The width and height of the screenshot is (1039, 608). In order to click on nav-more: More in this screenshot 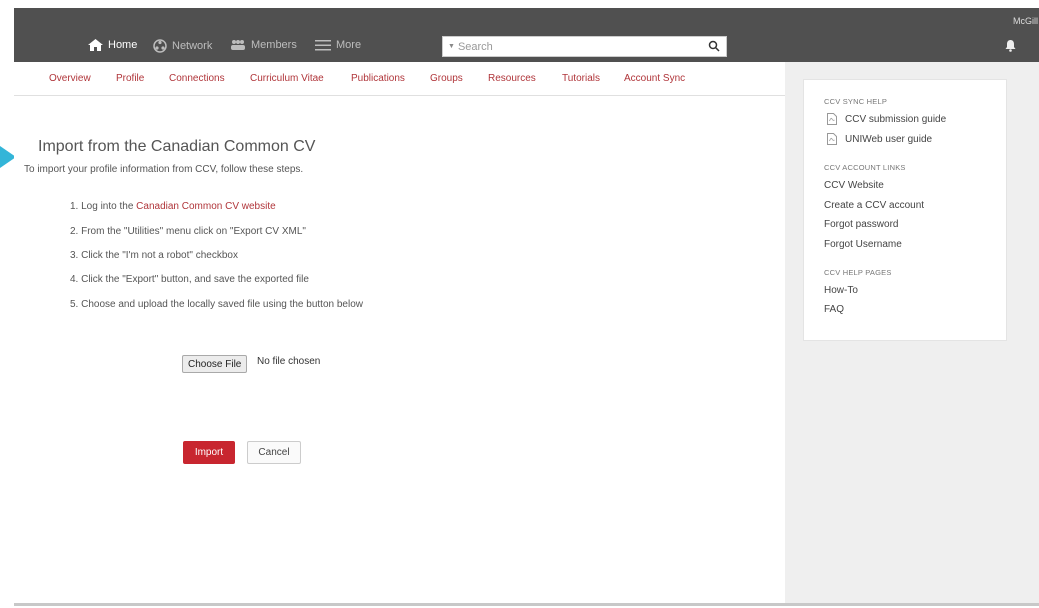, I will do `click(338, 45)`.